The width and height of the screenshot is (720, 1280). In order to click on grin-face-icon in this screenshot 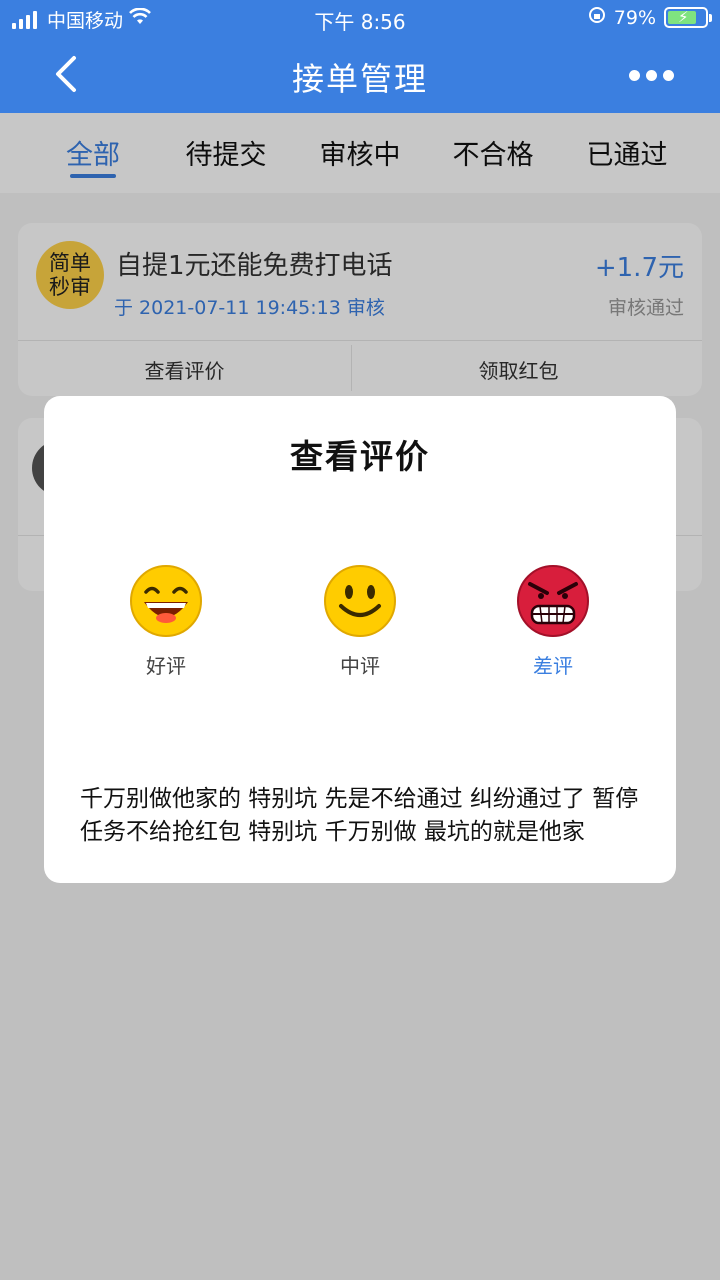, I will do `click(166, 601)`.